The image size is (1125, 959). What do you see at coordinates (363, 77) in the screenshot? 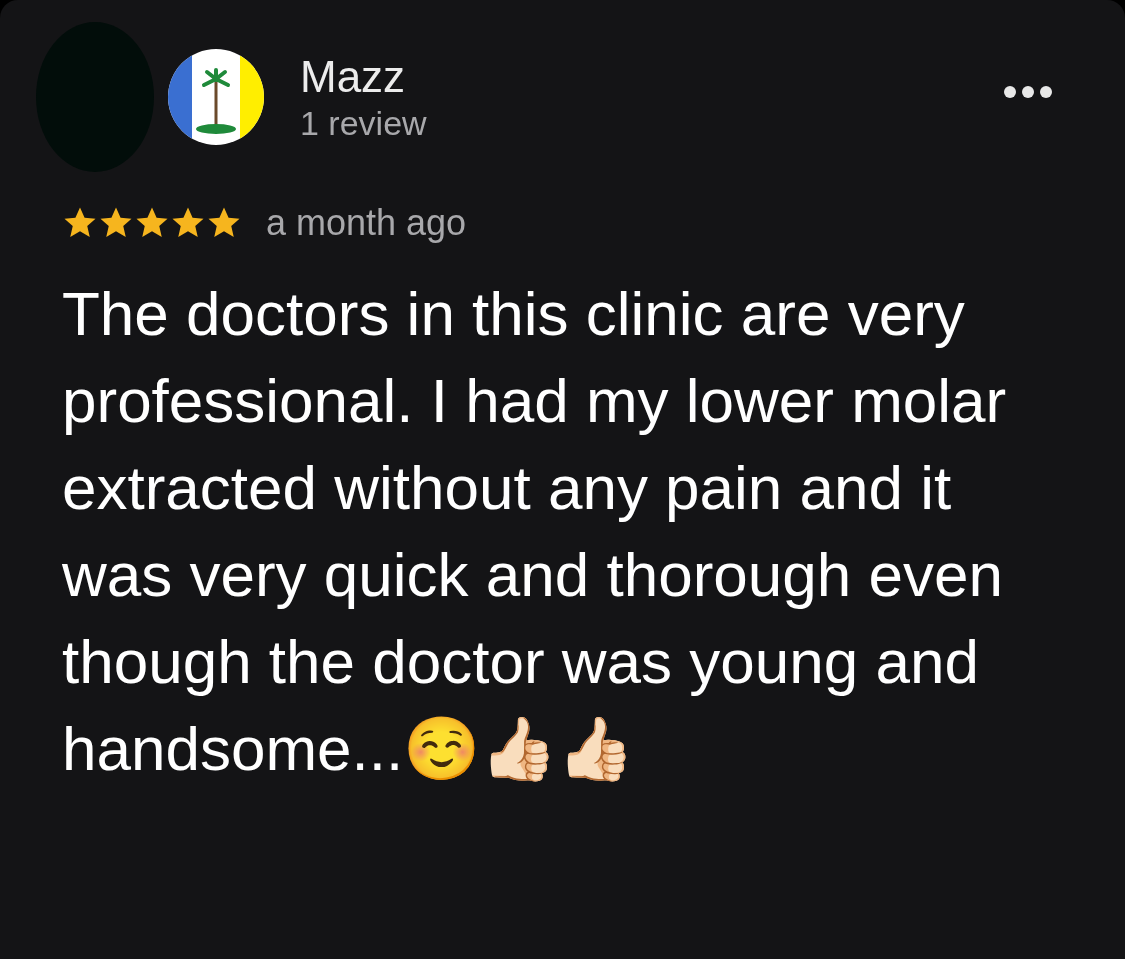
I see `reviewer-name: Mazz` at bounding box center [363, 77].